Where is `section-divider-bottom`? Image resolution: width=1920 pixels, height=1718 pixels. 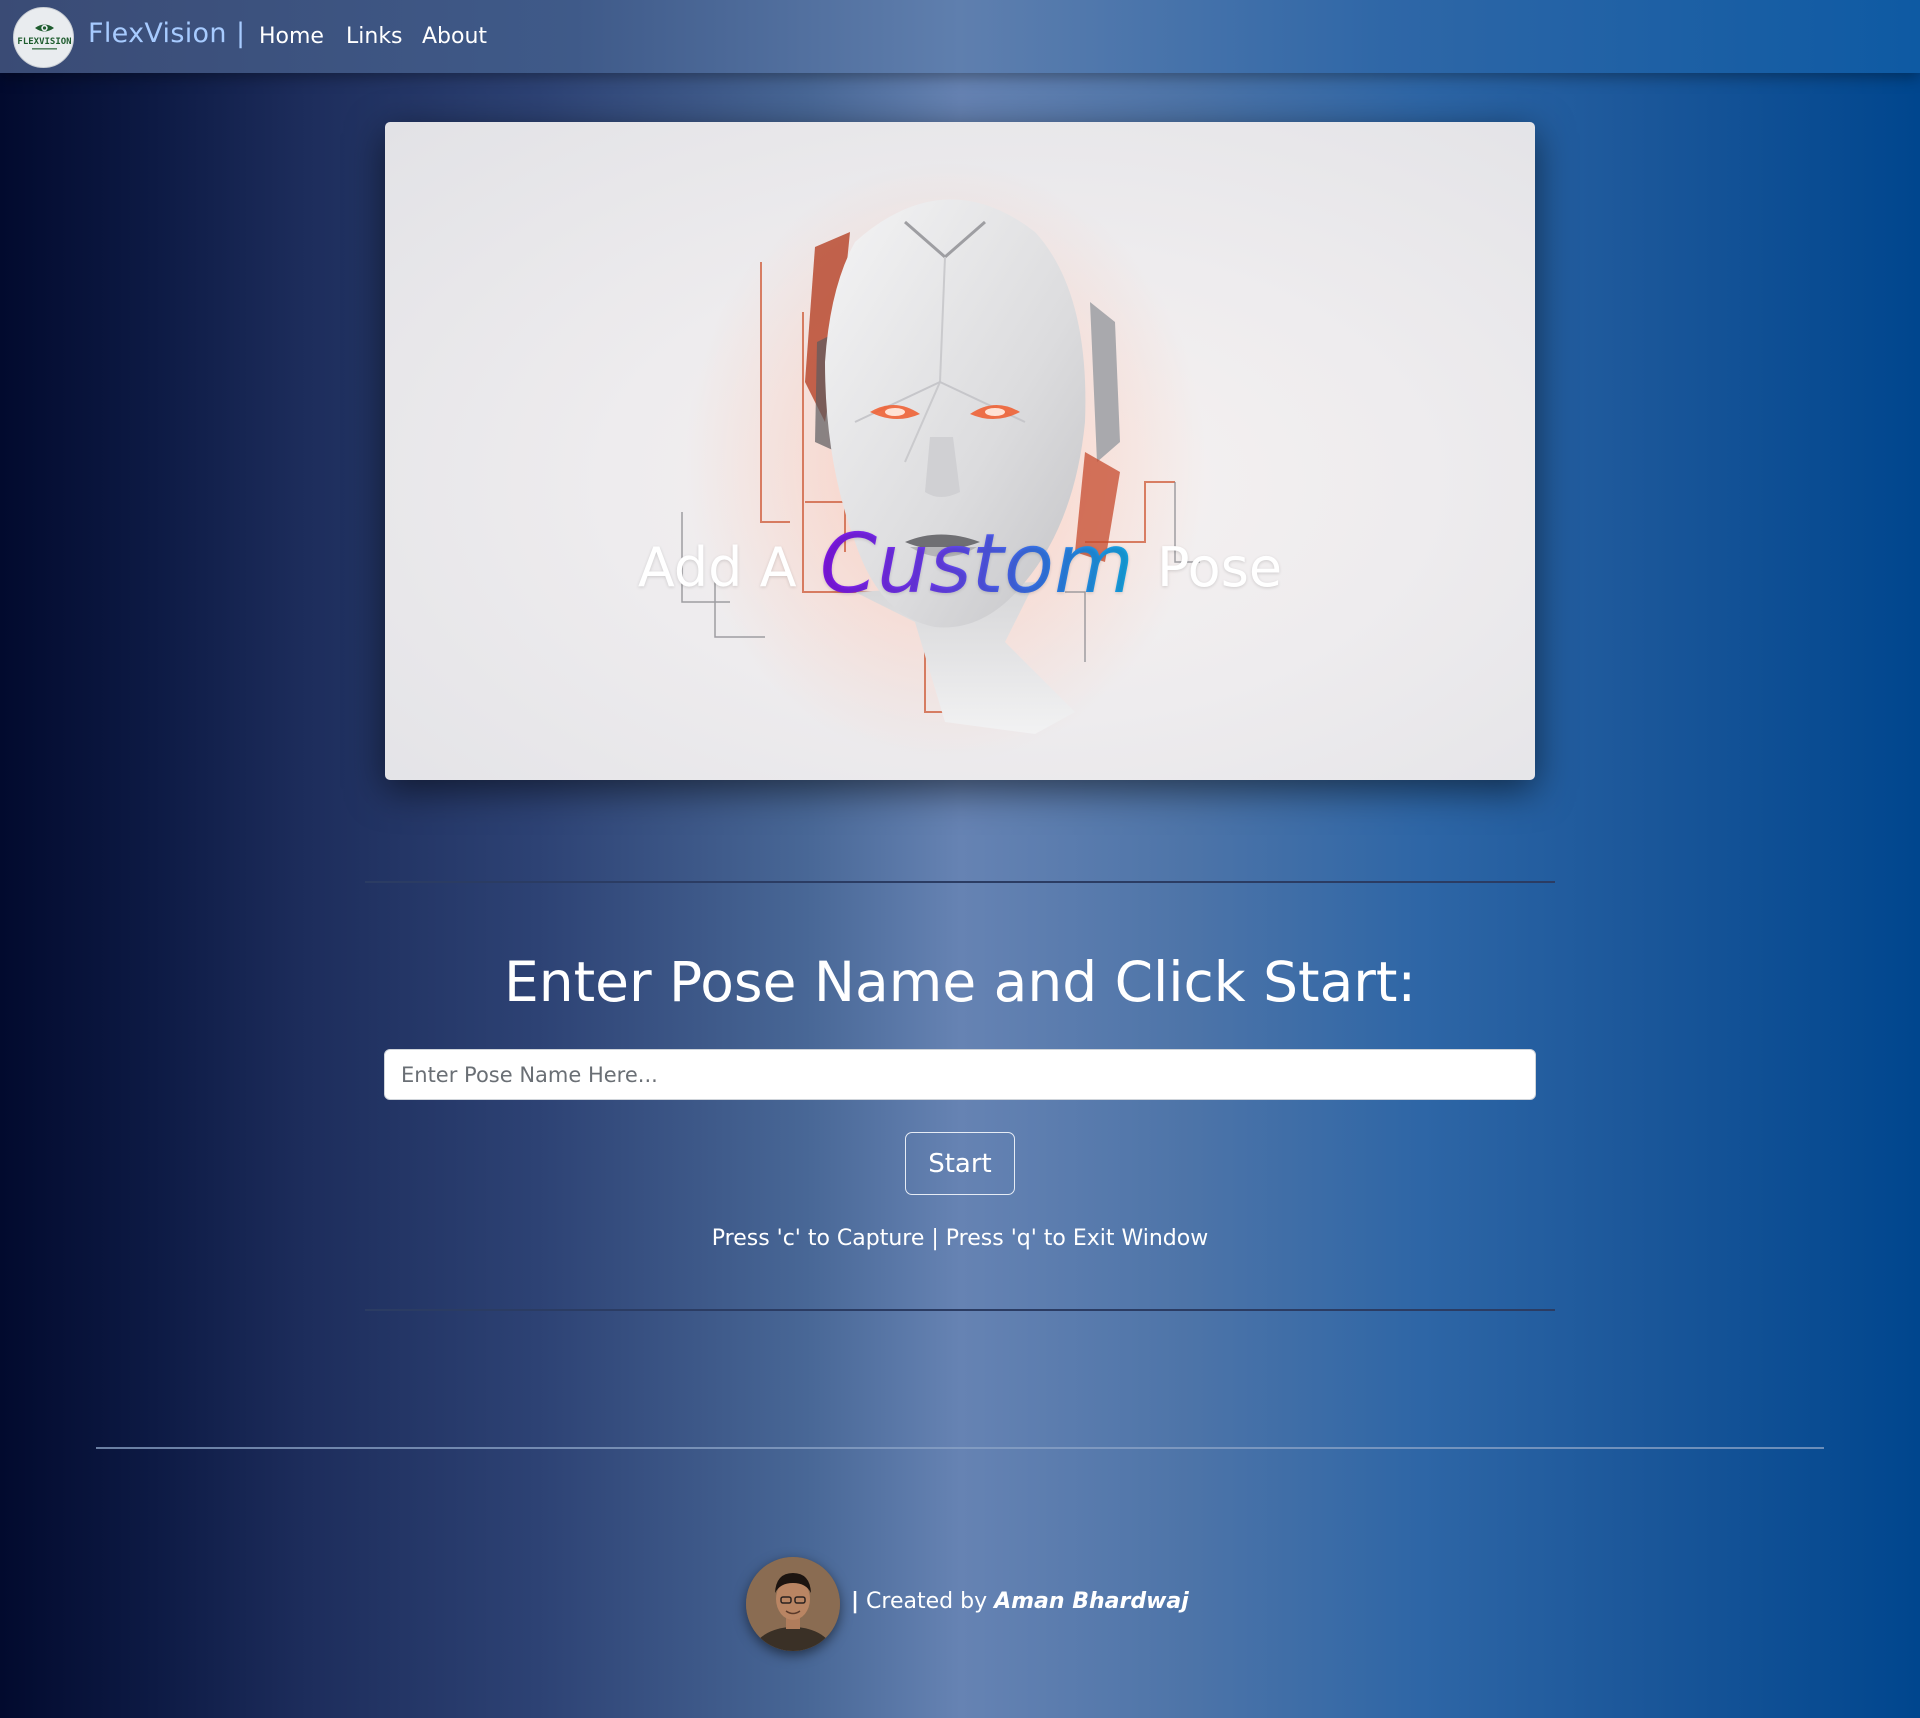 section-divider-bottom is located at coordinates (960, 1310).